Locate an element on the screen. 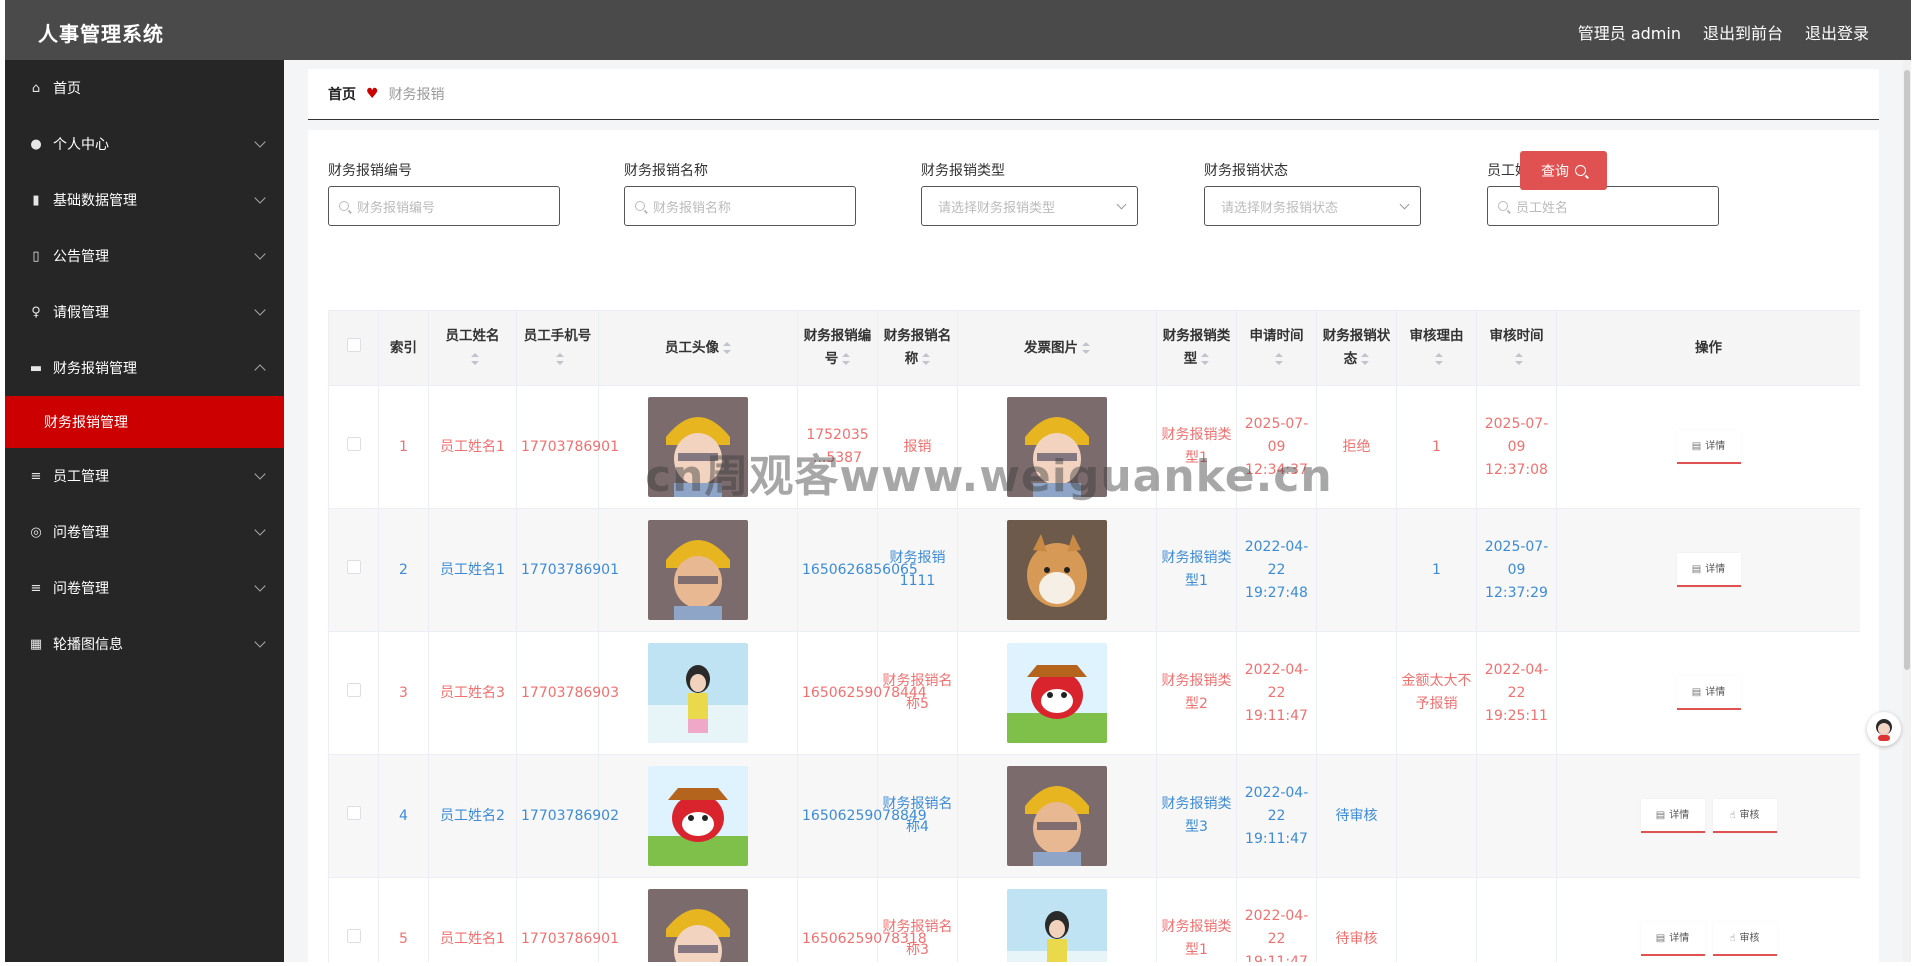  cell-audit-time: 2025-07-09 12:37:29 is located at coordinates (1516, 570).